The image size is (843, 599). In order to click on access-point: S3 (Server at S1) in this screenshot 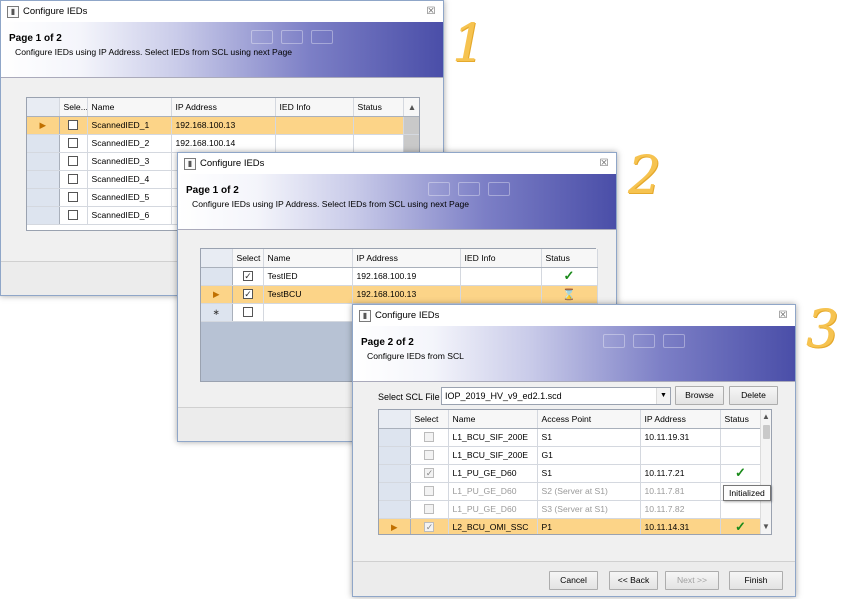, I will do `click(589, 509)`.